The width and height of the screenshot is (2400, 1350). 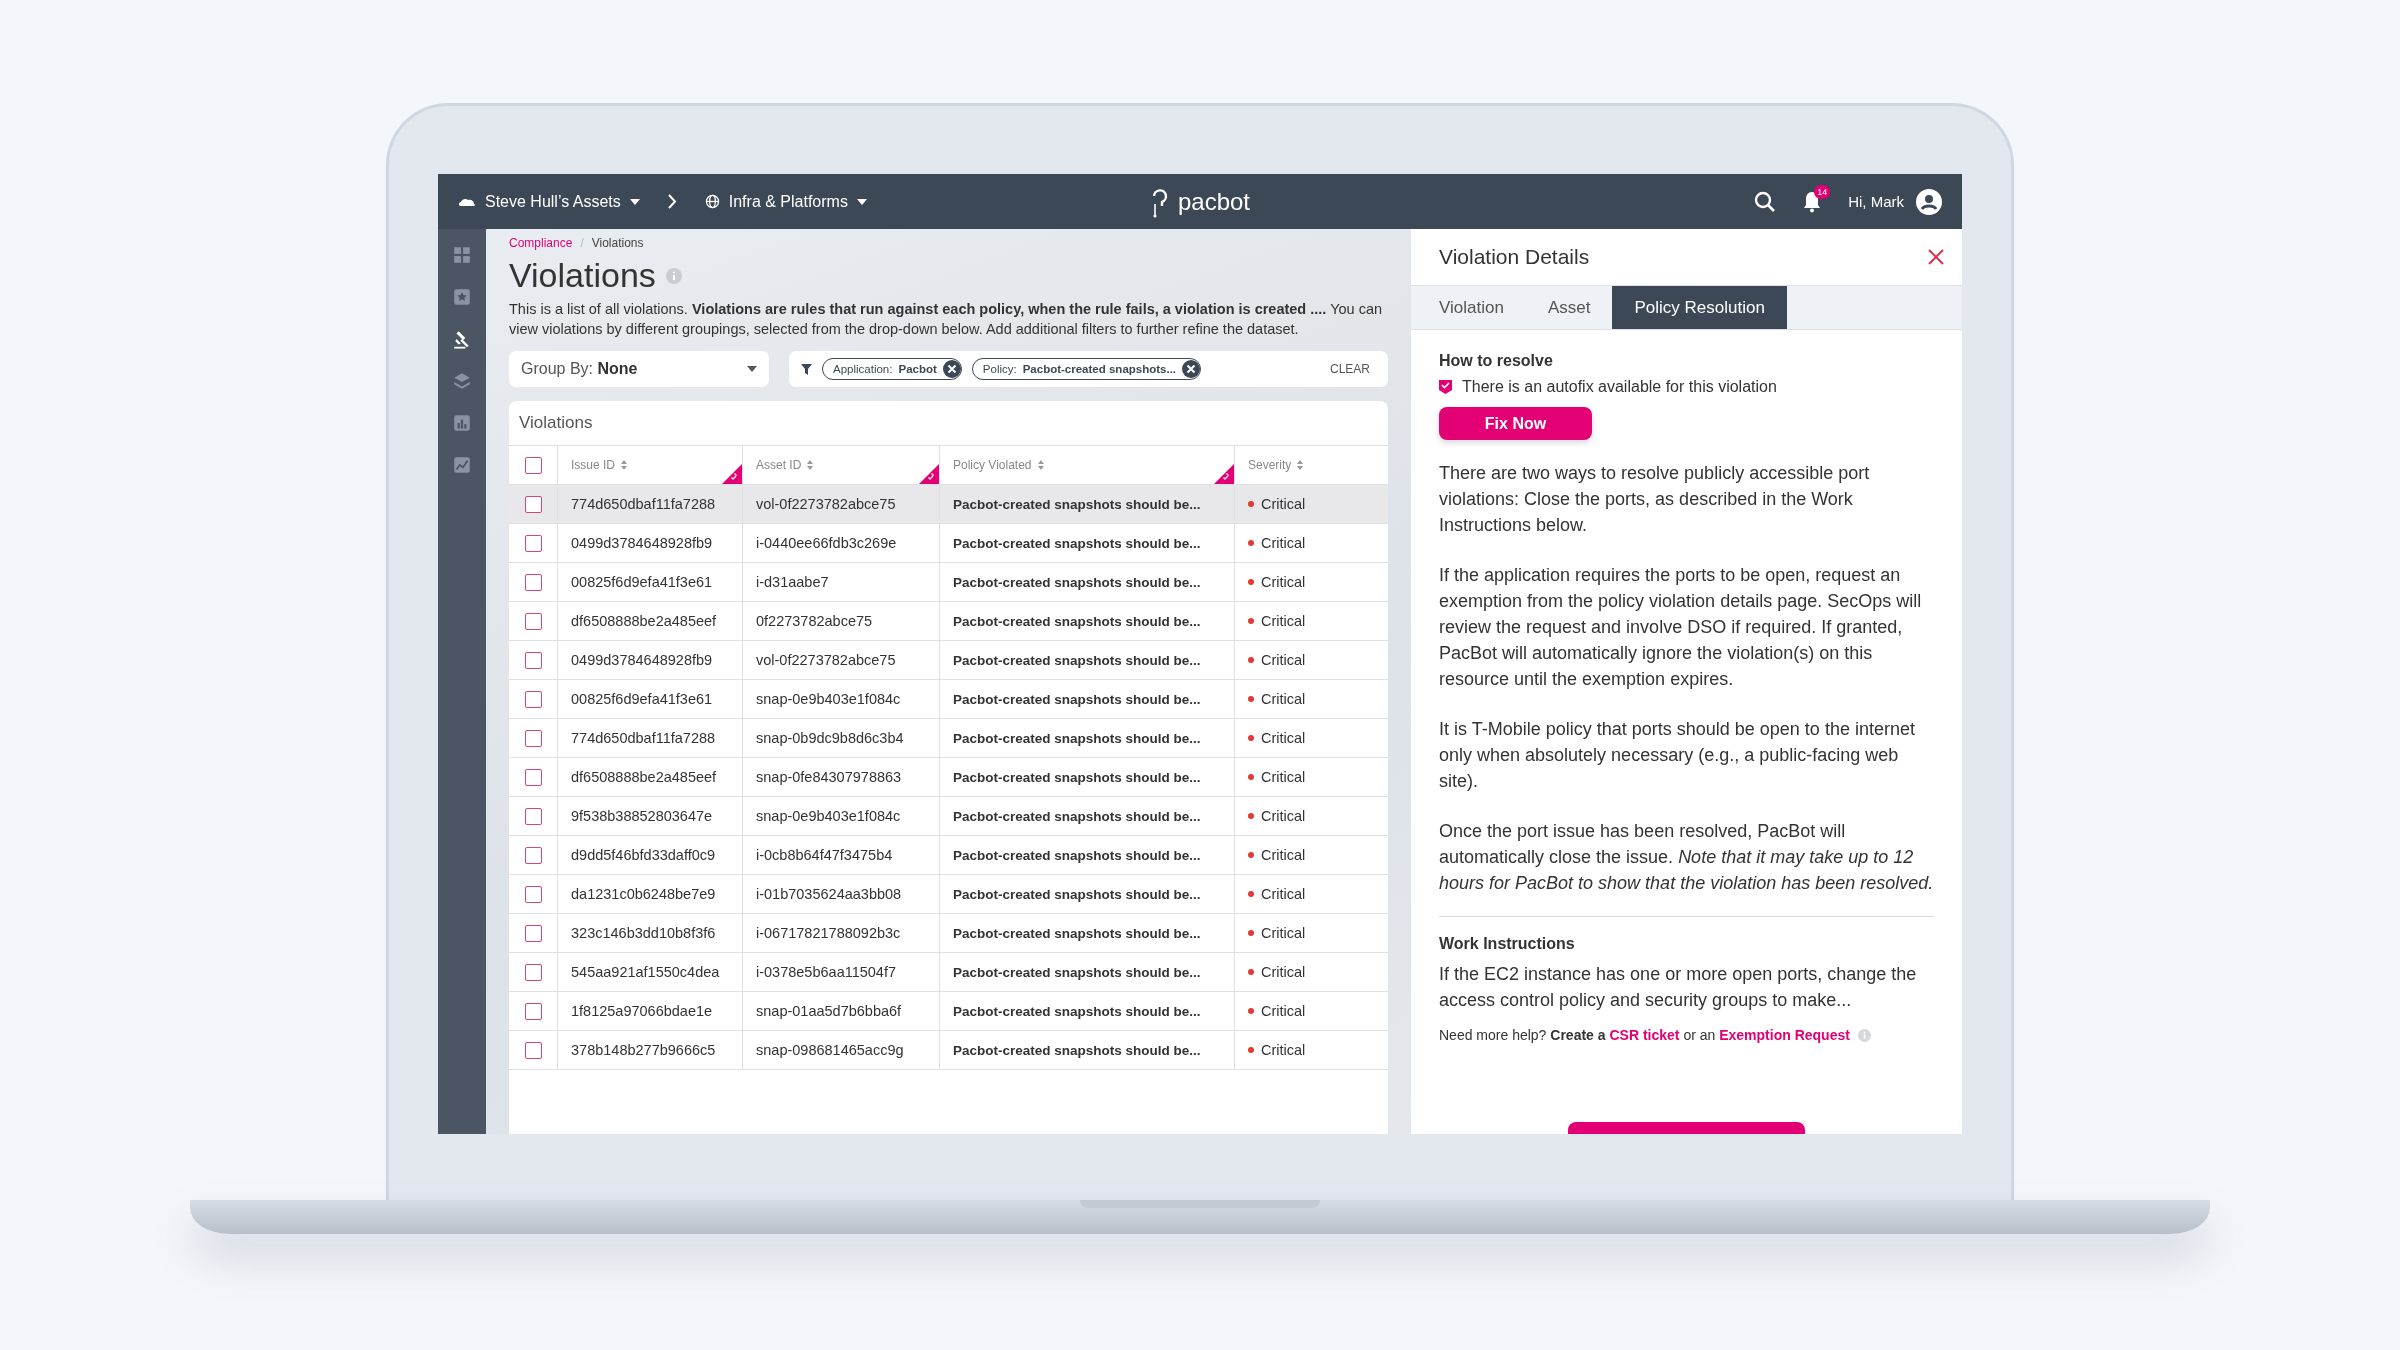 I want to click on table-row: 378b148b277b9666c5 snap-098681465acc9g Pacbot-created snapshots should be... Critical, so click(x=948, y=1050).